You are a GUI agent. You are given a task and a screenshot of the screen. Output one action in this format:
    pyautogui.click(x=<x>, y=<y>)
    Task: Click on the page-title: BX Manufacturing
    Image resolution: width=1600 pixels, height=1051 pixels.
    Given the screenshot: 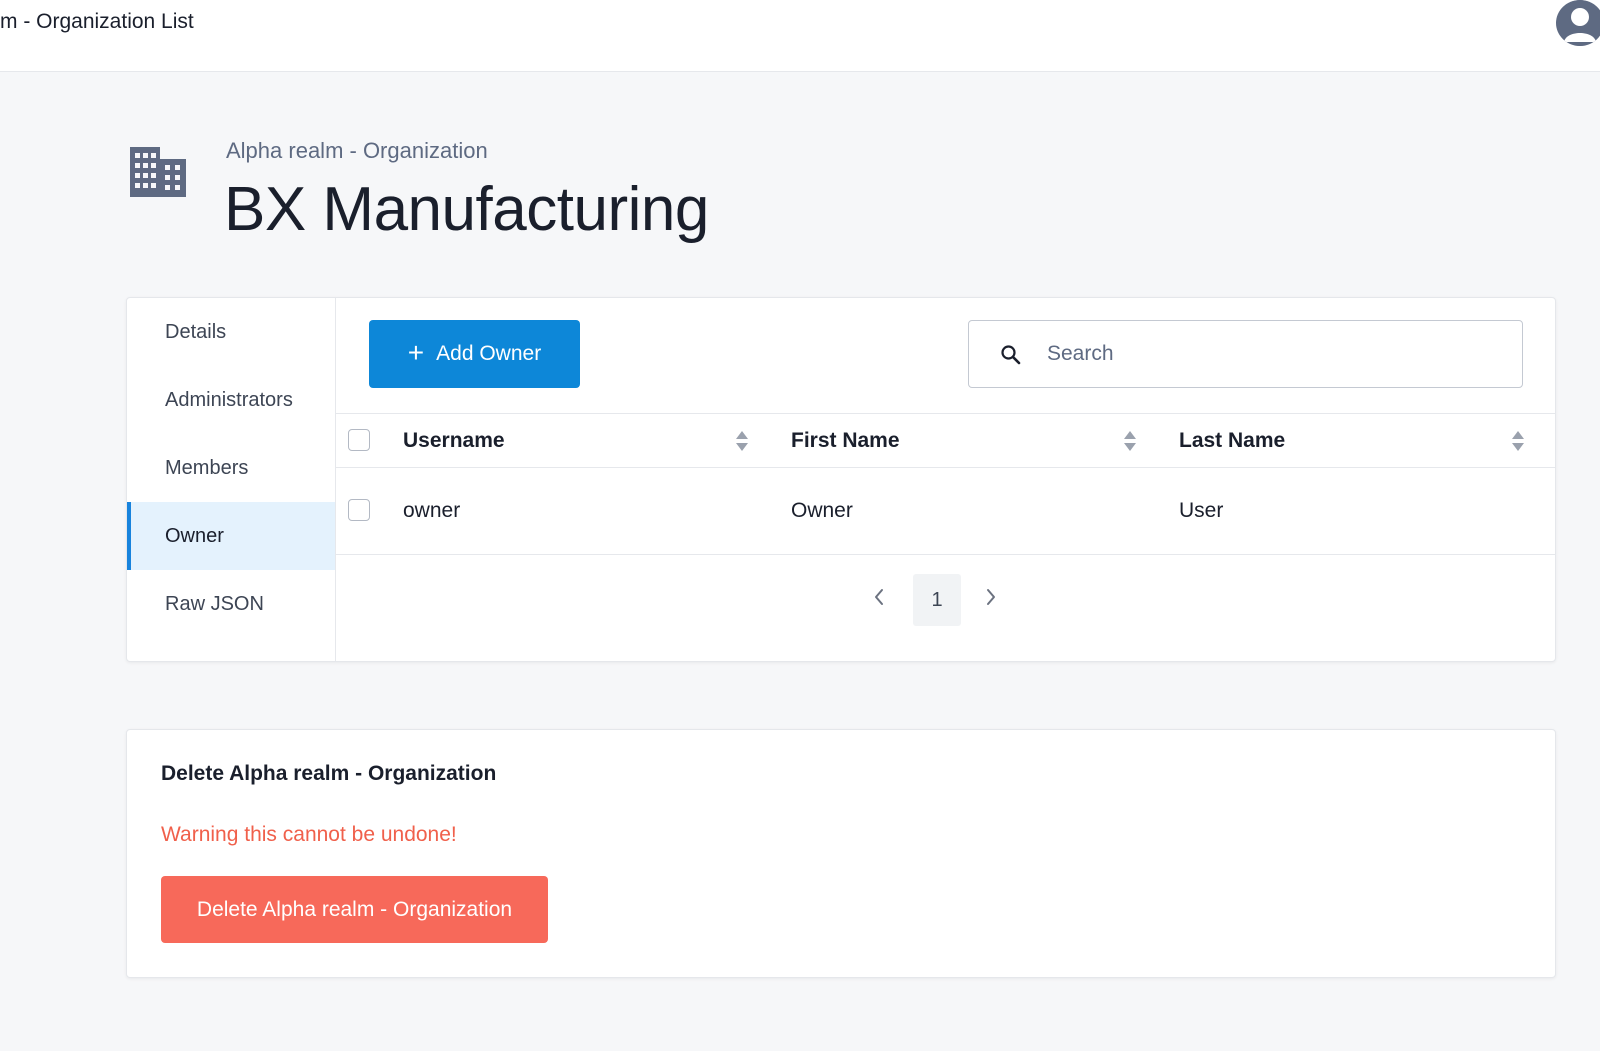 What is the action you would take?
    pyautogui.click(x=466, y=209)
    